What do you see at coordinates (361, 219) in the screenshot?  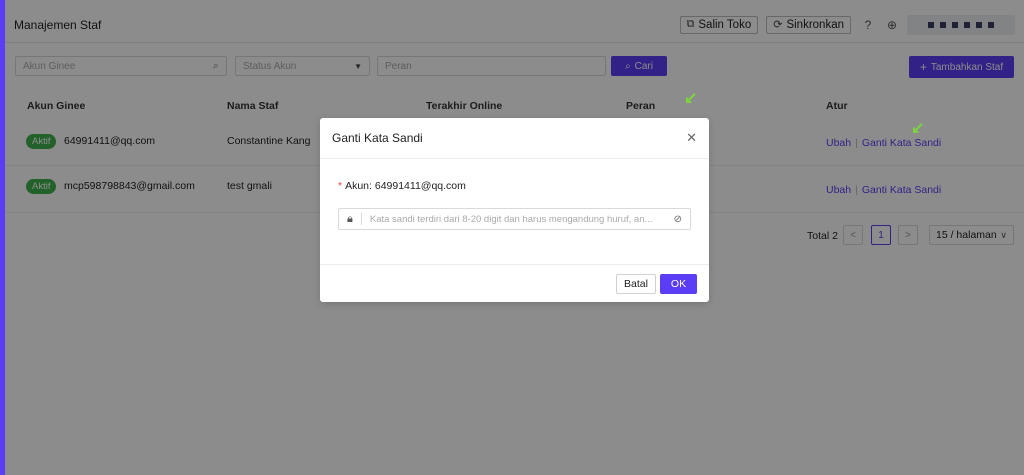 I see `field-divider` at bounding box center [361, 219].